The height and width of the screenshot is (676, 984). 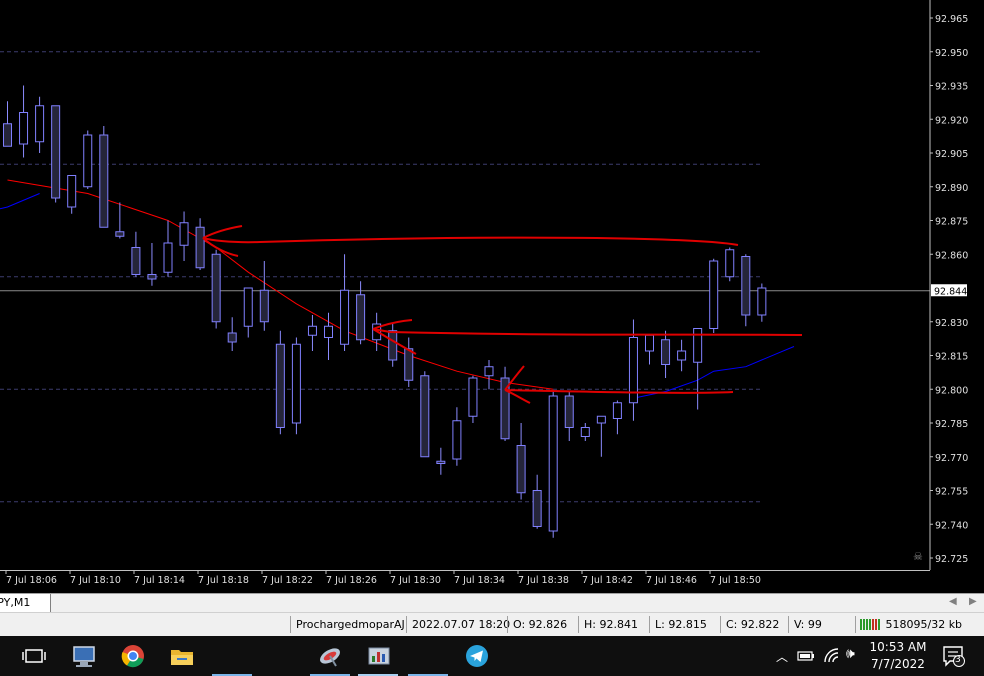 What do you see at coordinates (951, 120) in the screenshot?
I see `price-label: 92.920` at bounding box center [951, 120].